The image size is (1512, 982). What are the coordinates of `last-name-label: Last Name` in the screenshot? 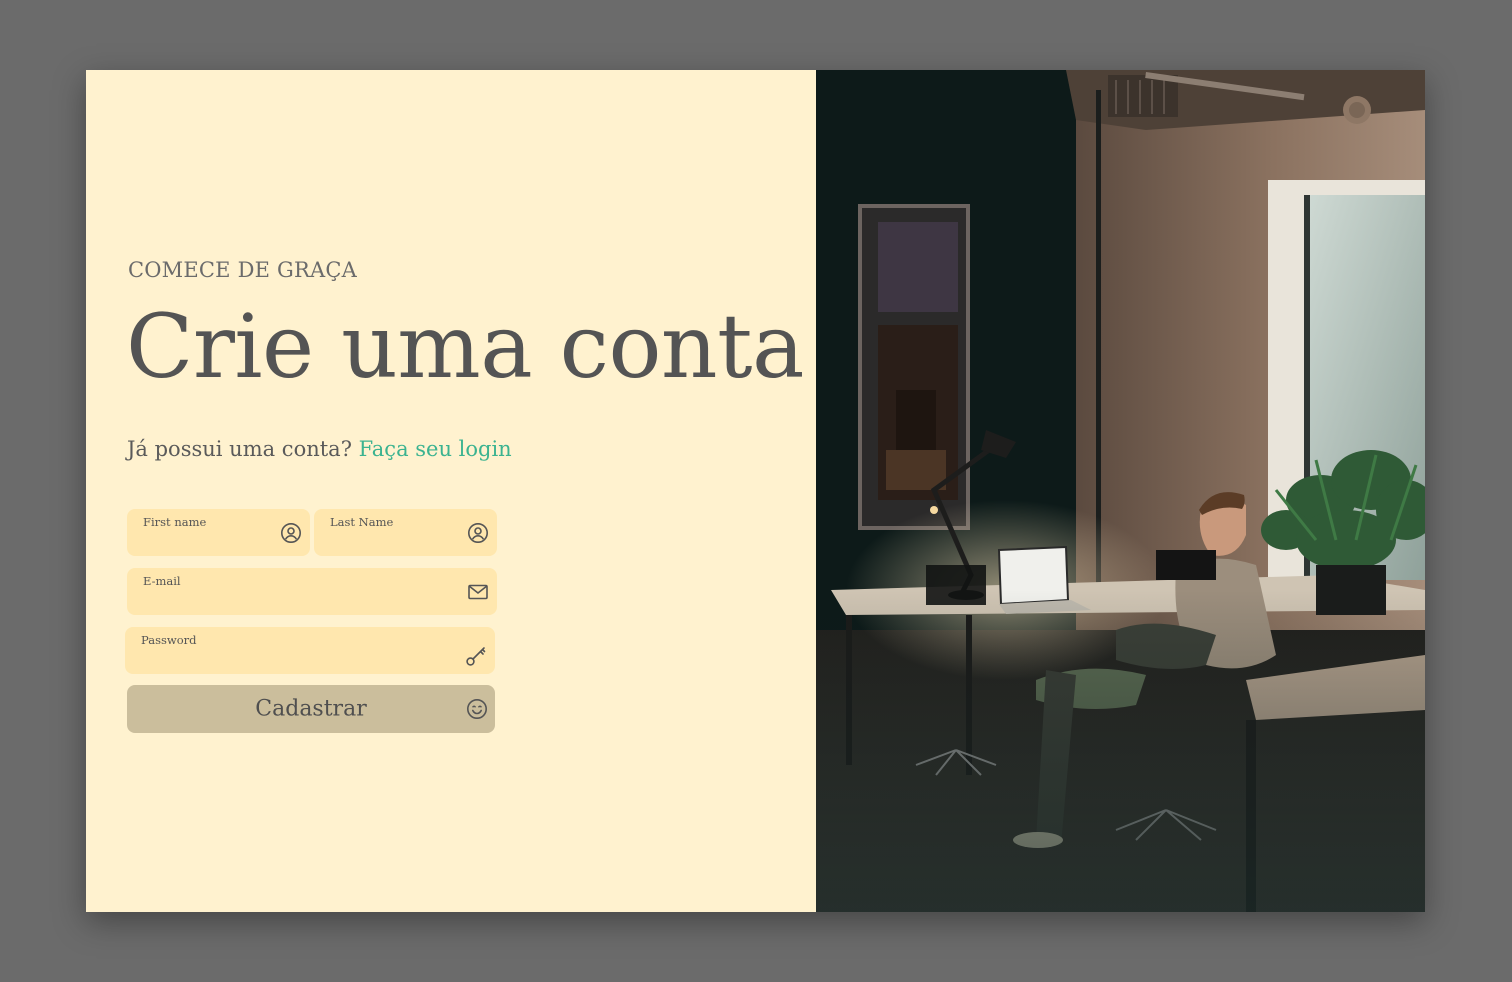 It's located at (362, 522).